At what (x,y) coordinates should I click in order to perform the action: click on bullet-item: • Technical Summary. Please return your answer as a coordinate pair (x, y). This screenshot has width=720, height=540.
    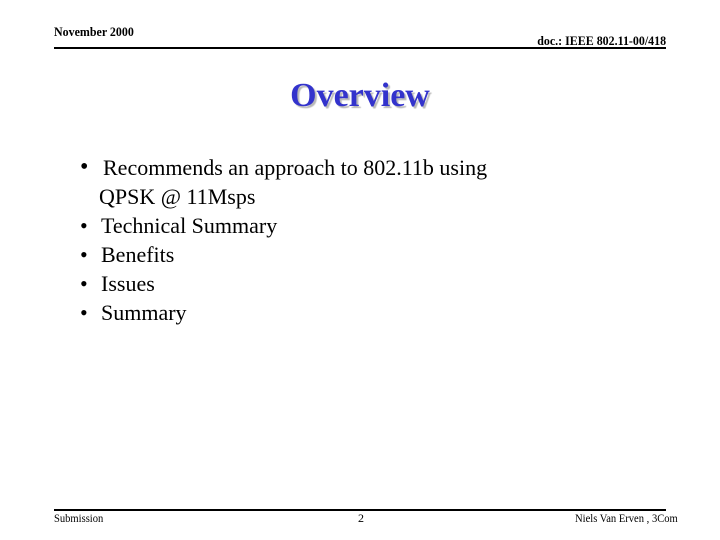
    Looking at the image, I should click on (283, 225).